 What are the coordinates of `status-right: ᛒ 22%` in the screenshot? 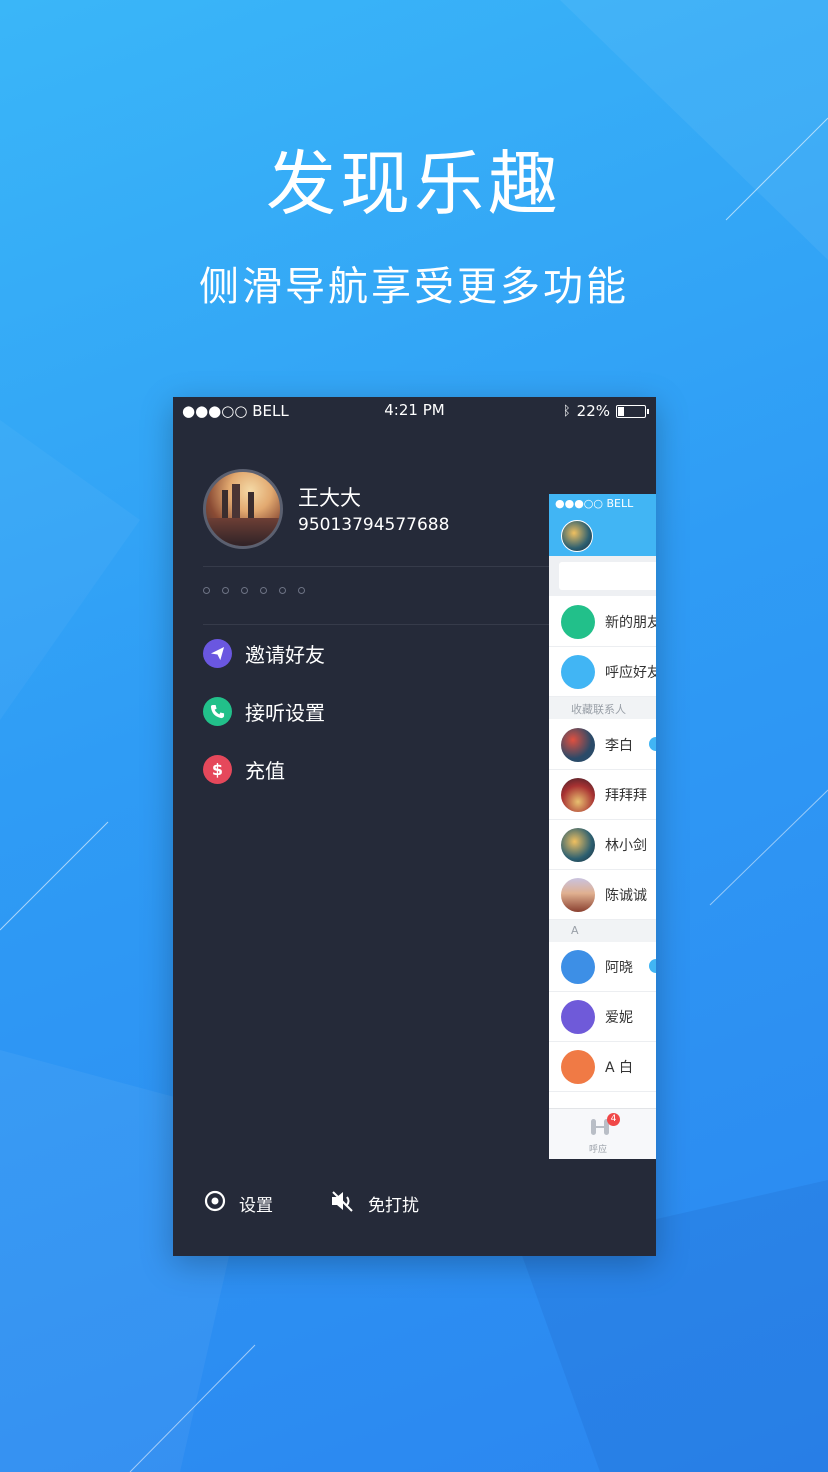 It's located at (605, 411).